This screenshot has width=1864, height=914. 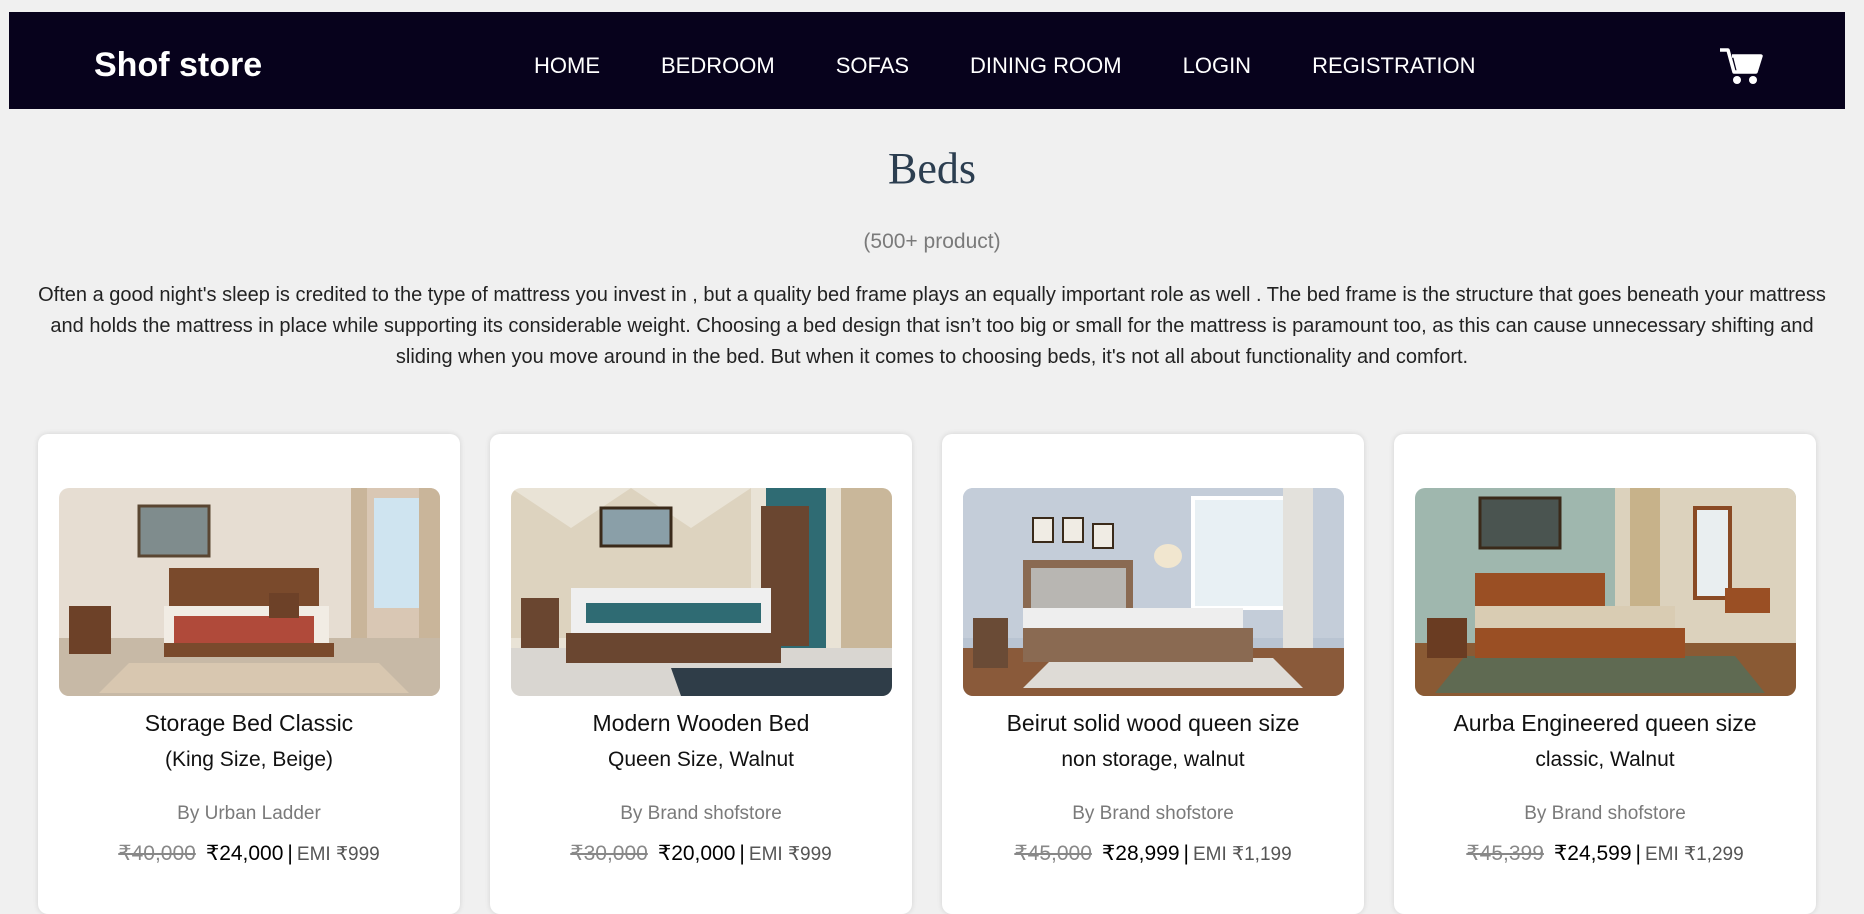 I want to click on nav-item-bedroom: BEDROOM, so click(x=748, y=61).